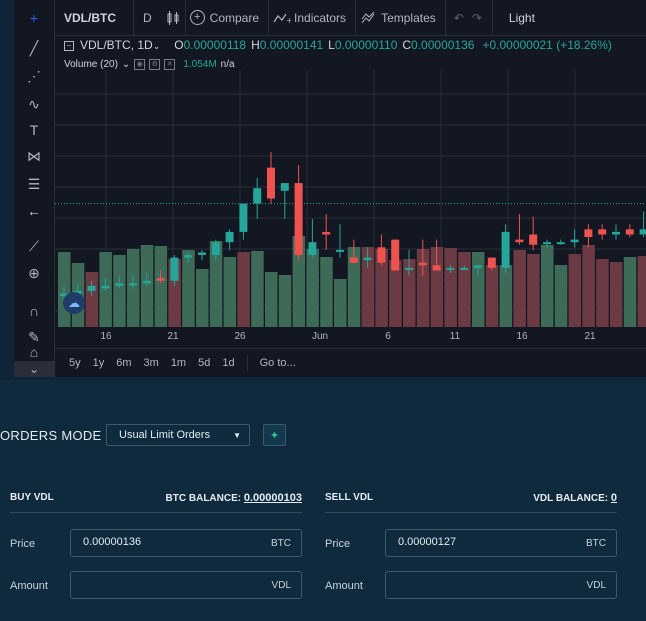  Describe the element at coordinates (34, 104) in the screenshot. I see `brush-icon: ∿` at that location.